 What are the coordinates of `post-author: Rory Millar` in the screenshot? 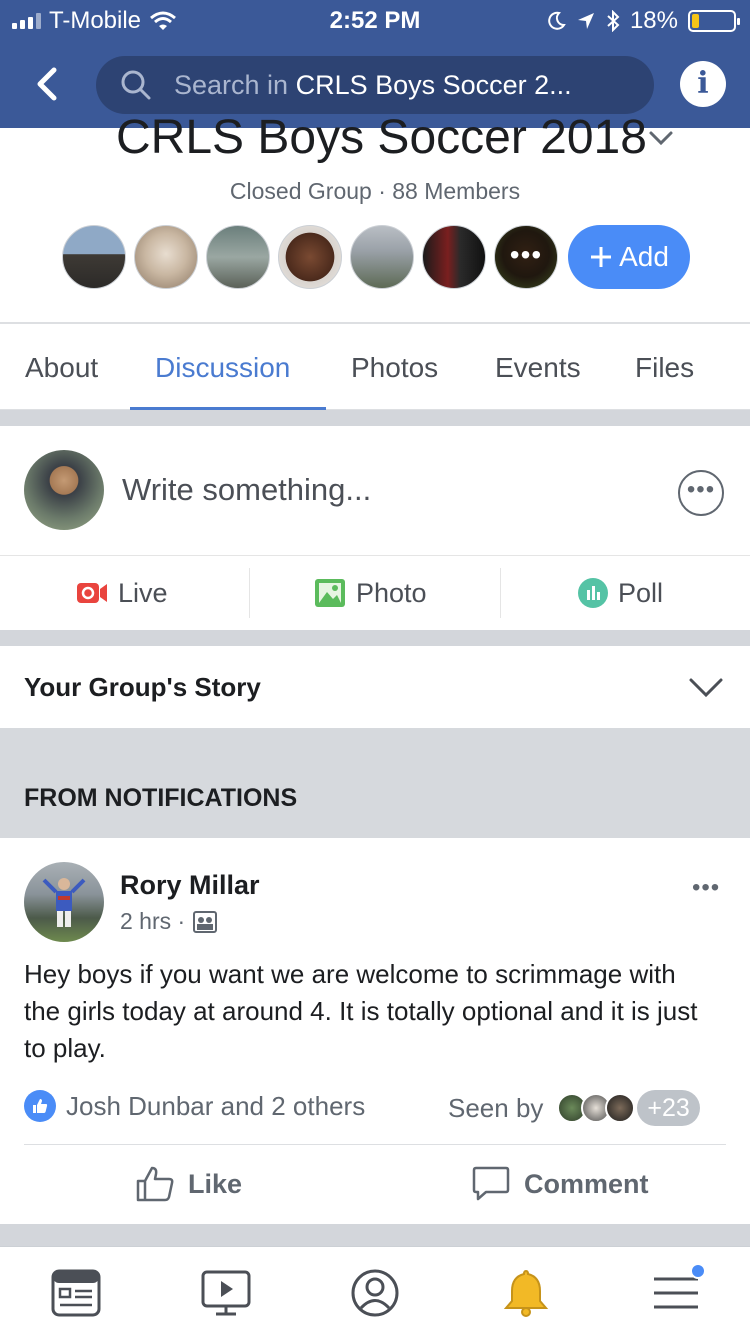 It's located at (190, 885).